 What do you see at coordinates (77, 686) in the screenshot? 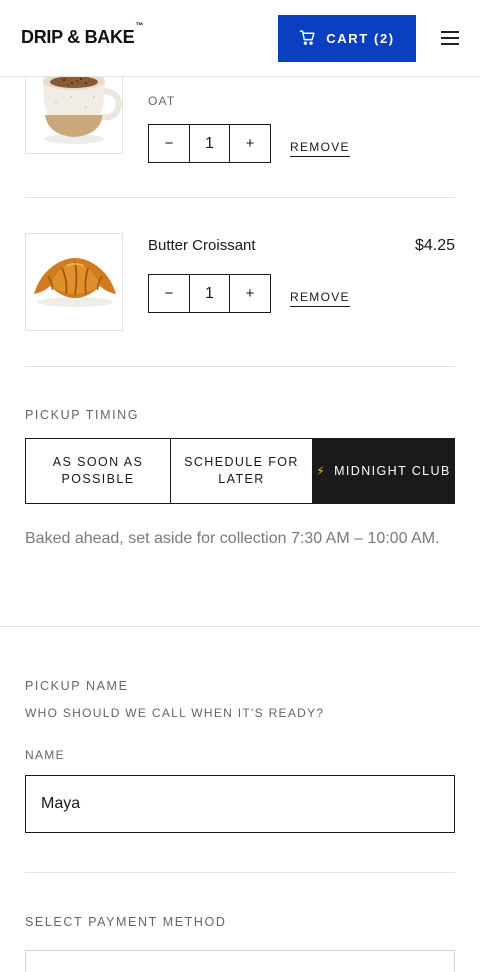
I see `pickup-name-label: PICKUP NAME` at bounding box center [77, 686].